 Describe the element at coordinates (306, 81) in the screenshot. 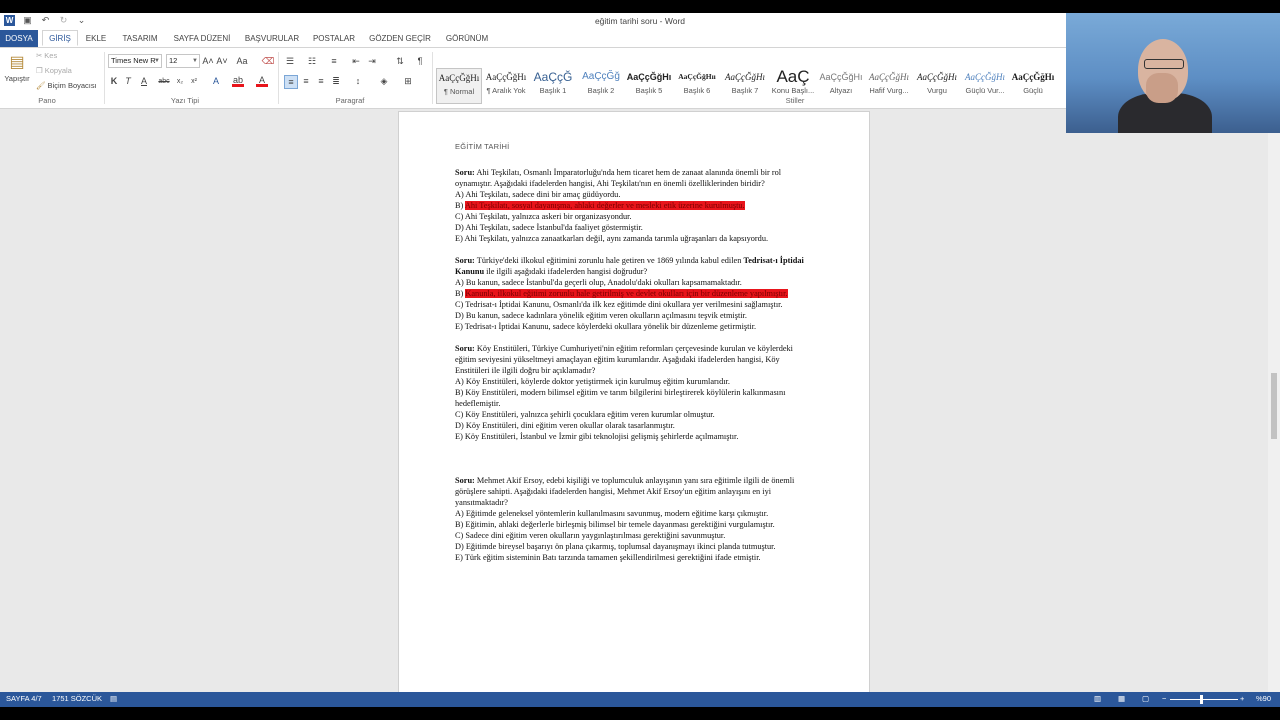

I see `align-center-icon: ≡` at that location.